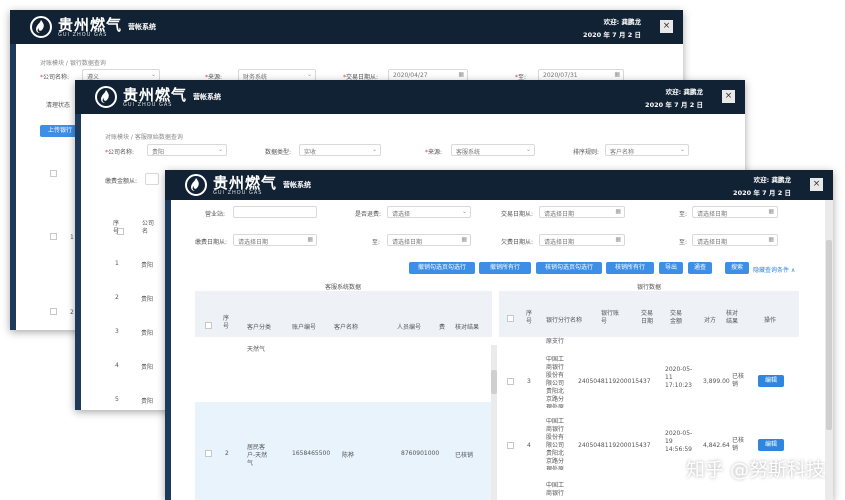  Describe the element at coordinates (582, 212) in the screenshot. I see `trade-date-from: 请选择日期 ▦` at that location.